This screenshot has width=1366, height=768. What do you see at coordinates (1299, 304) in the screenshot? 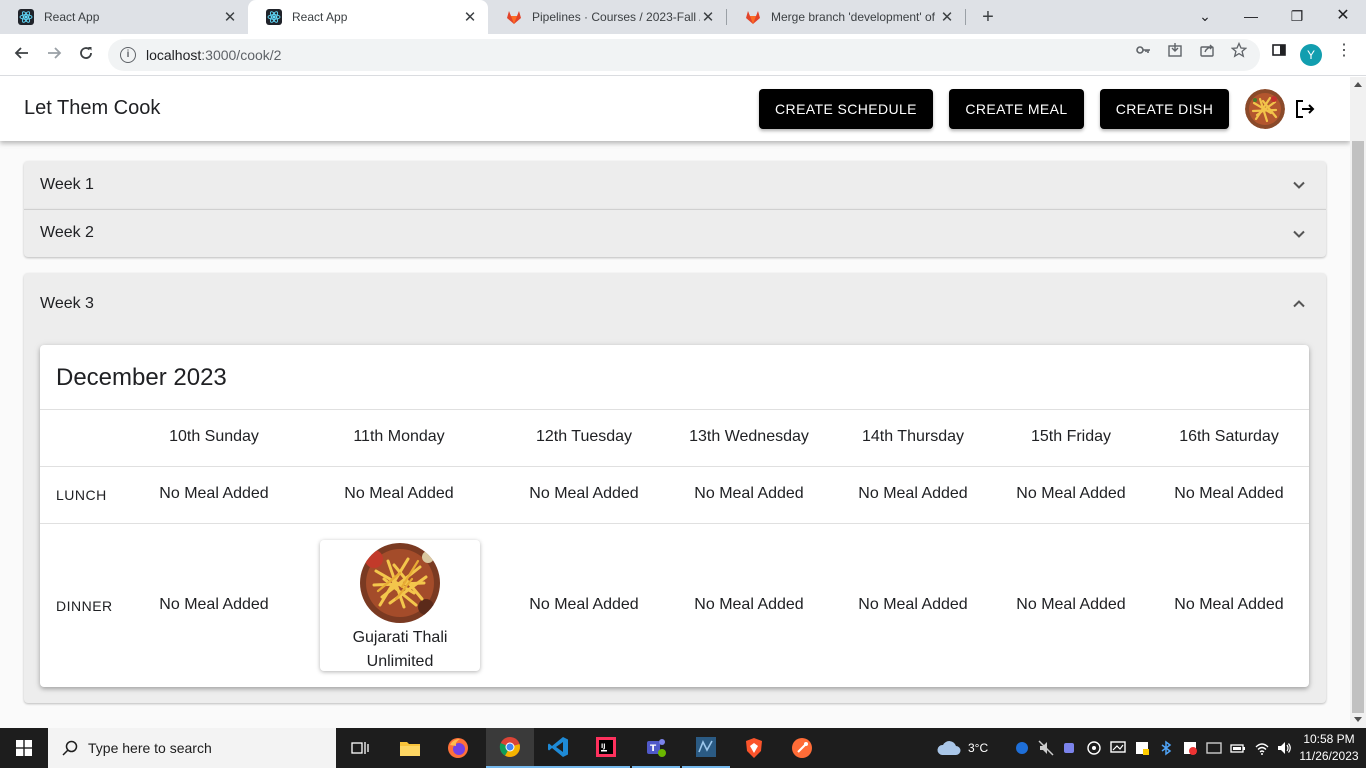
I see `collapse-chevron-icon` at bounding box center [1299, 304].